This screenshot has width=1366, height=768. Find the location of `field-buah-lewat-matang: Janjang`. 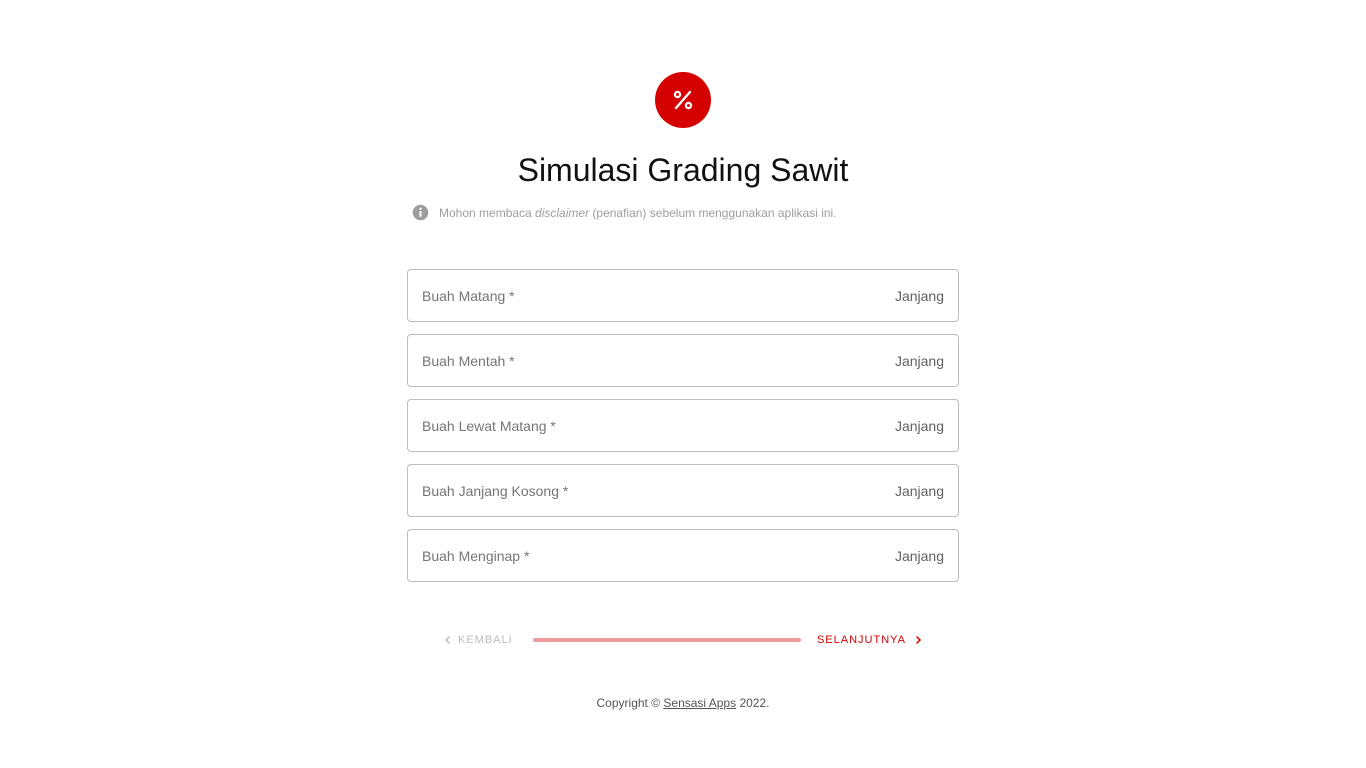

field-buah-lewat-matang: Janjang is located at coordinates (683, 425).